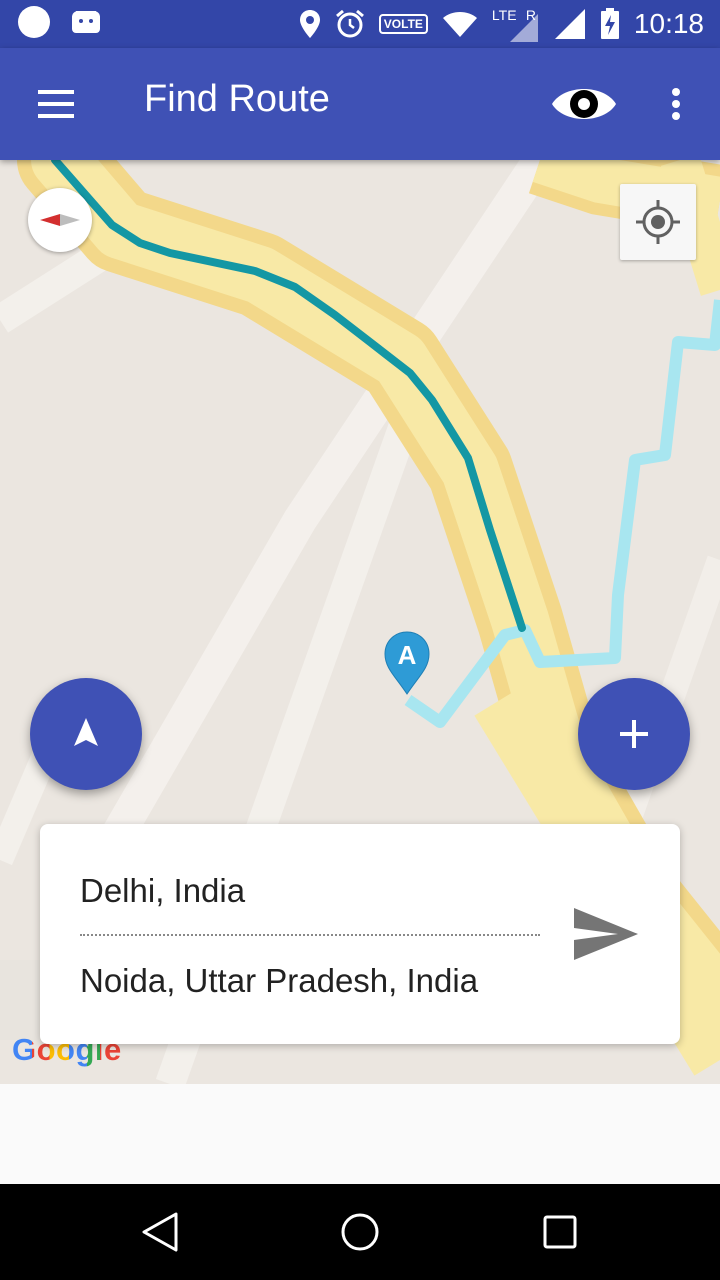 The height and width of the screenshot is (1280, 720). I want to click on status-bar: VOLTE LTE R 10:18, so click(360, 24).